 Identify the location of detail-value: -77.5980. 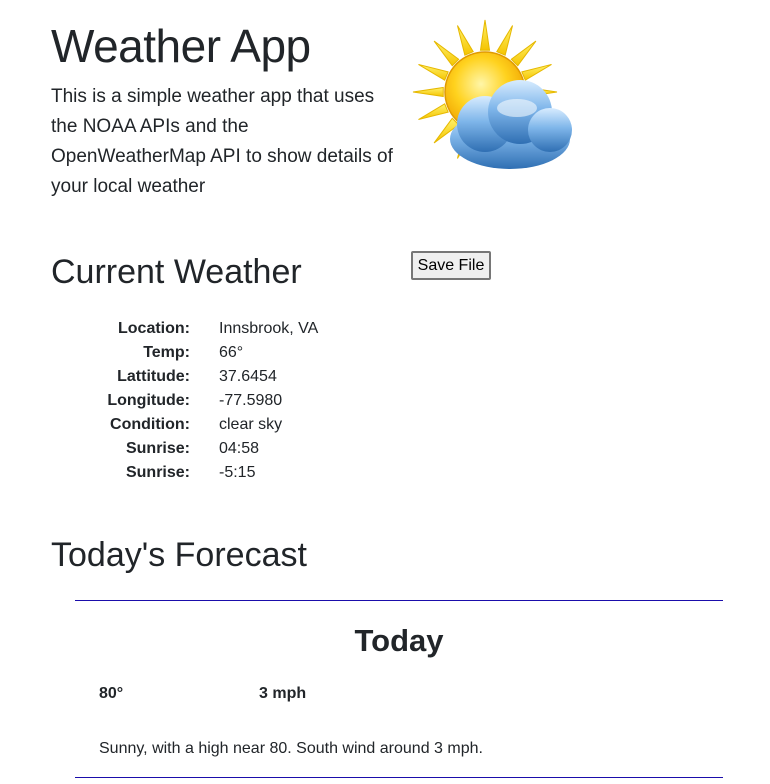
(251, 400).